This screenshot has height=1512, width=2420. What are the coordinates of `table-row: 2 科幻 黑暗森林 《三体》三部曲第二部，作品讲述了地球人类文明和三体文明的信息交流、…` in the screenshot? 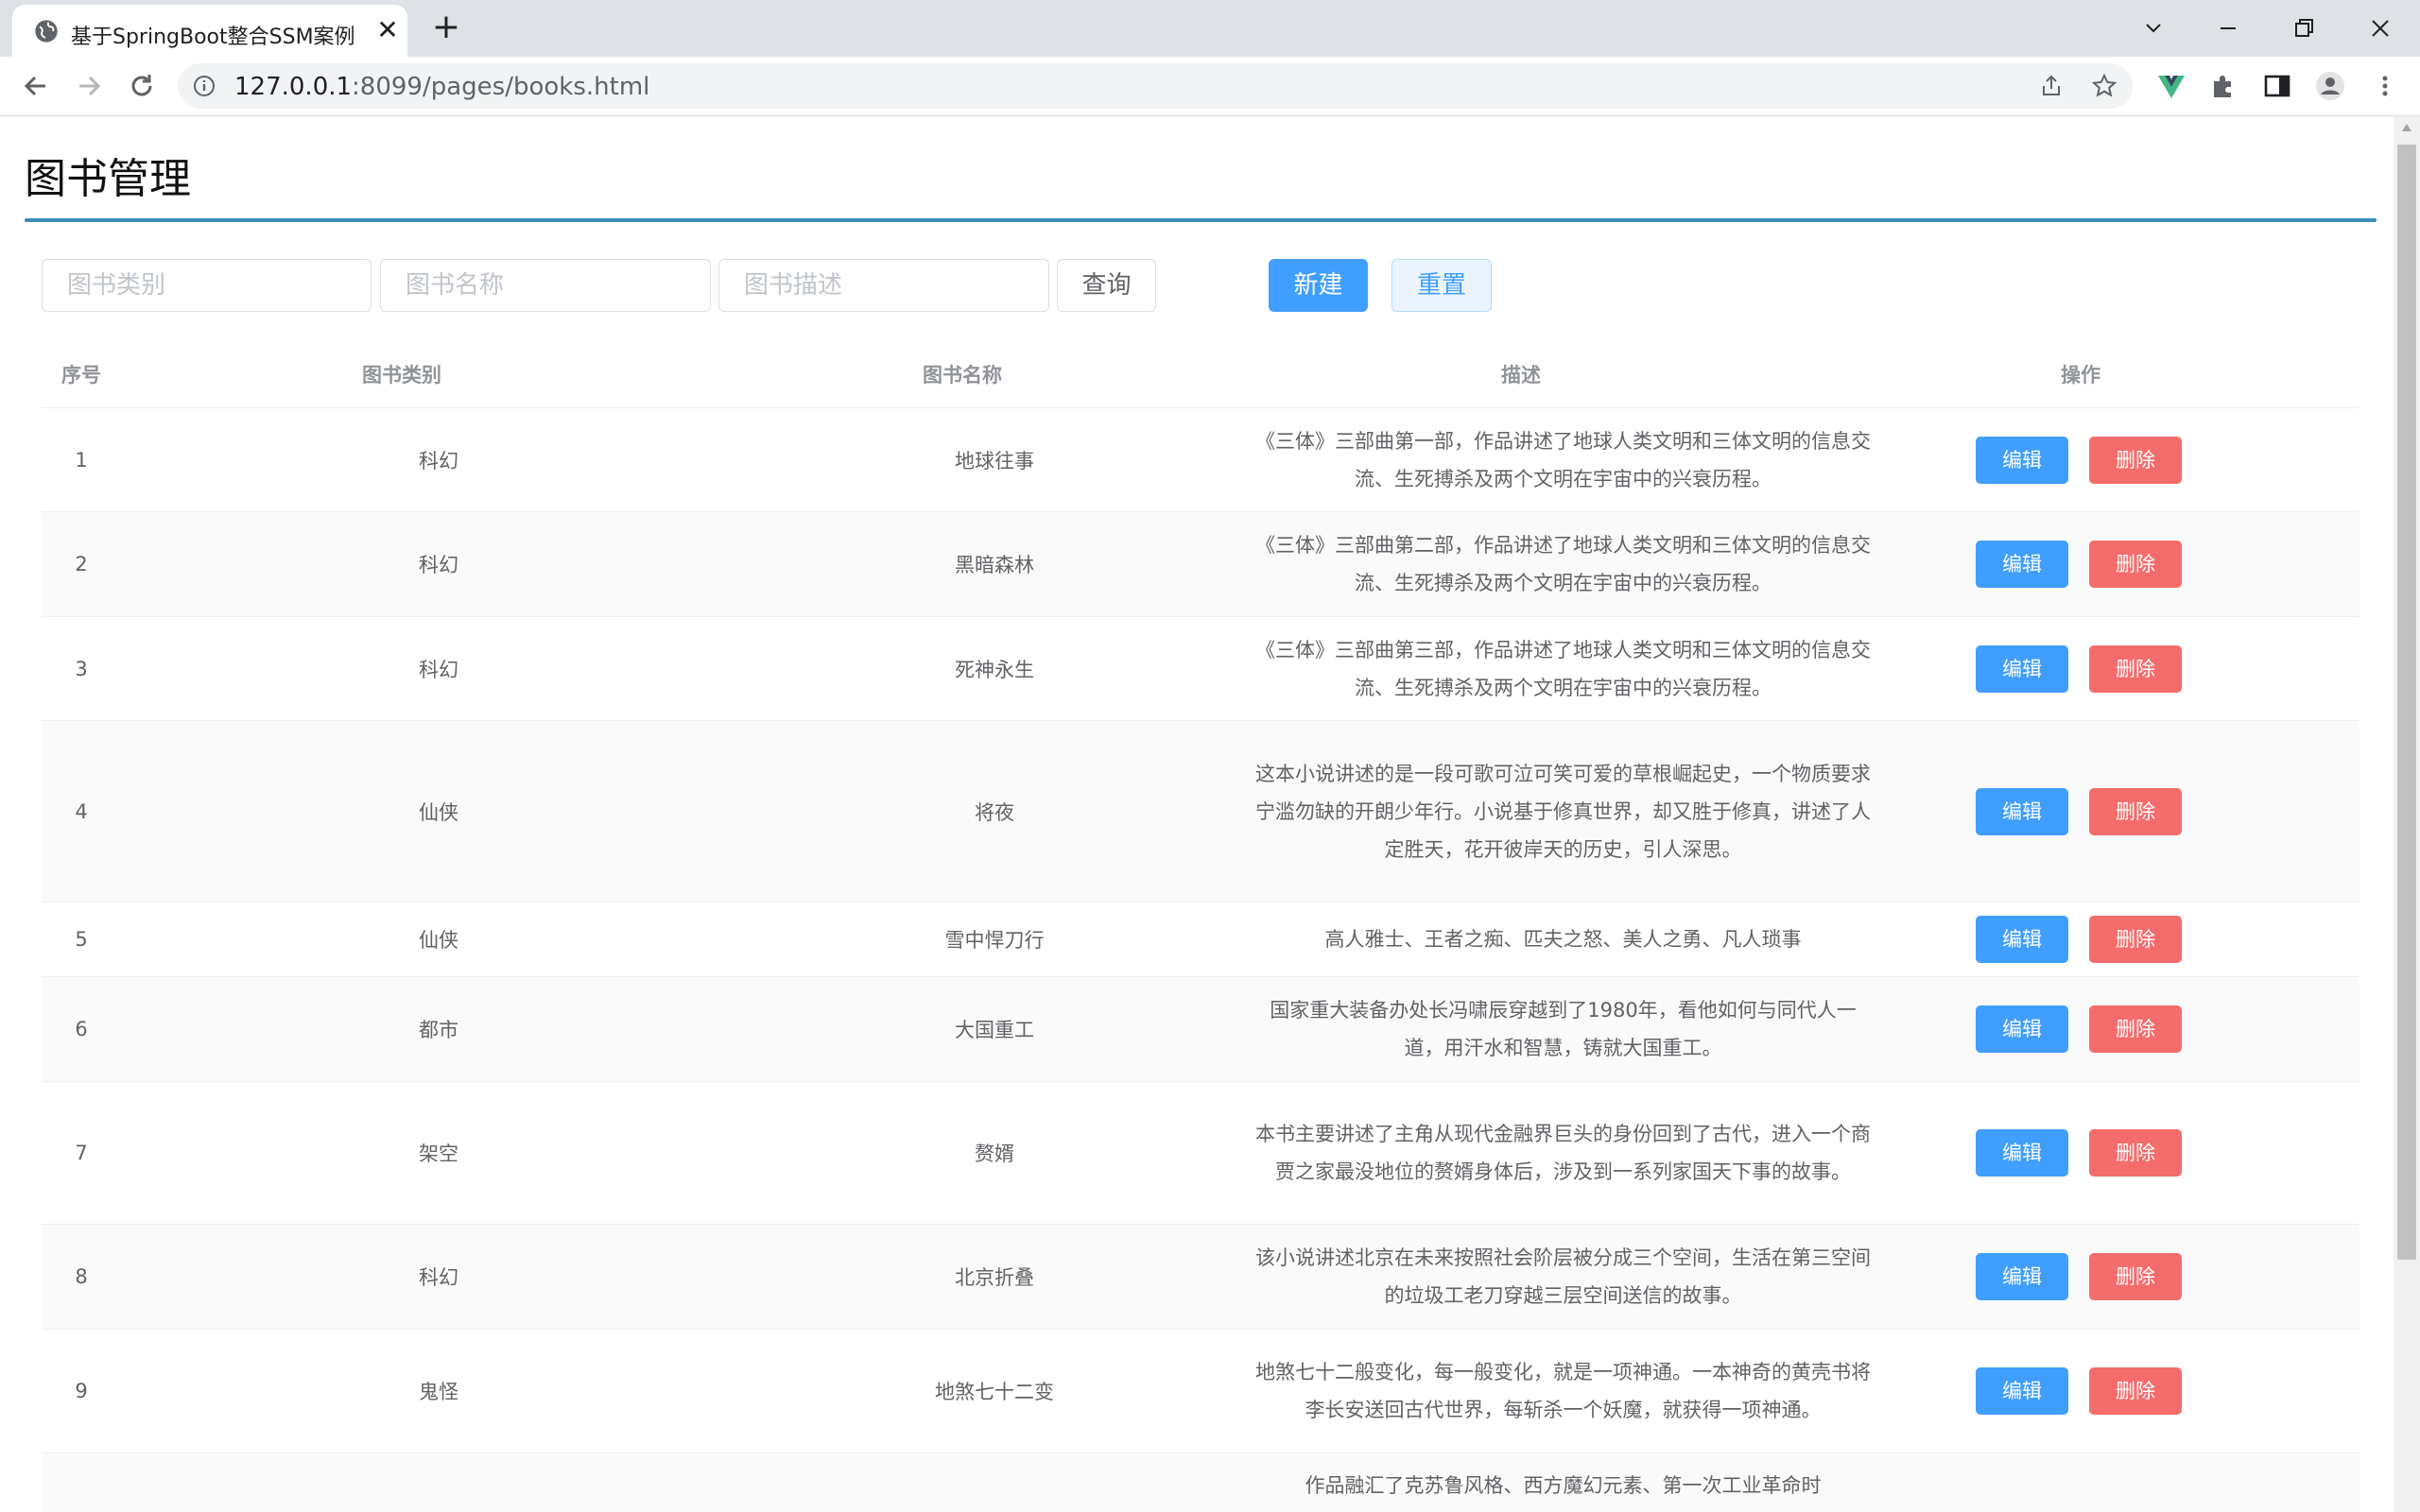 It's located at (1201, 564).